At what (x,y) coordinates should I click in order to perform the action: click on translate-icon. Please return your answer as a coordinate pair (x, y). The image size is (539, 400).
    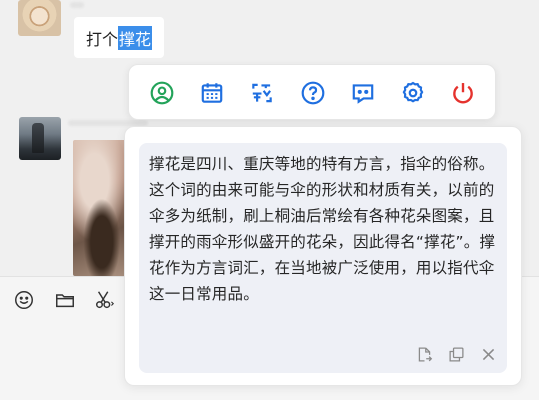
    Looking at the image, I should click on (262, 93).